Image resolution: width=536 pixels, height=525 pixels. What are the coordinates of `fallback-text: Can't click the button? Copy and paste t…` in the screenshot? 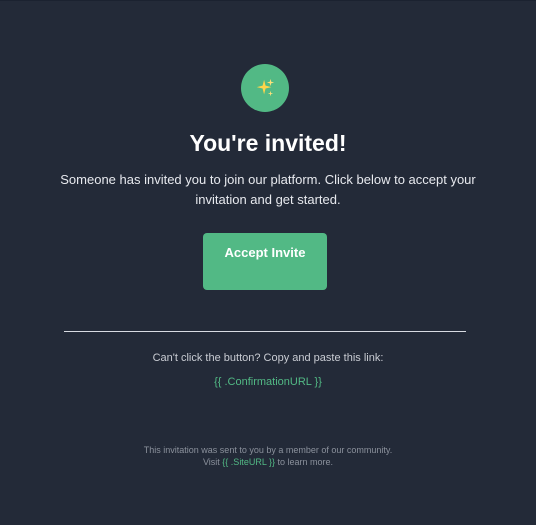 It's located at (268, 358).